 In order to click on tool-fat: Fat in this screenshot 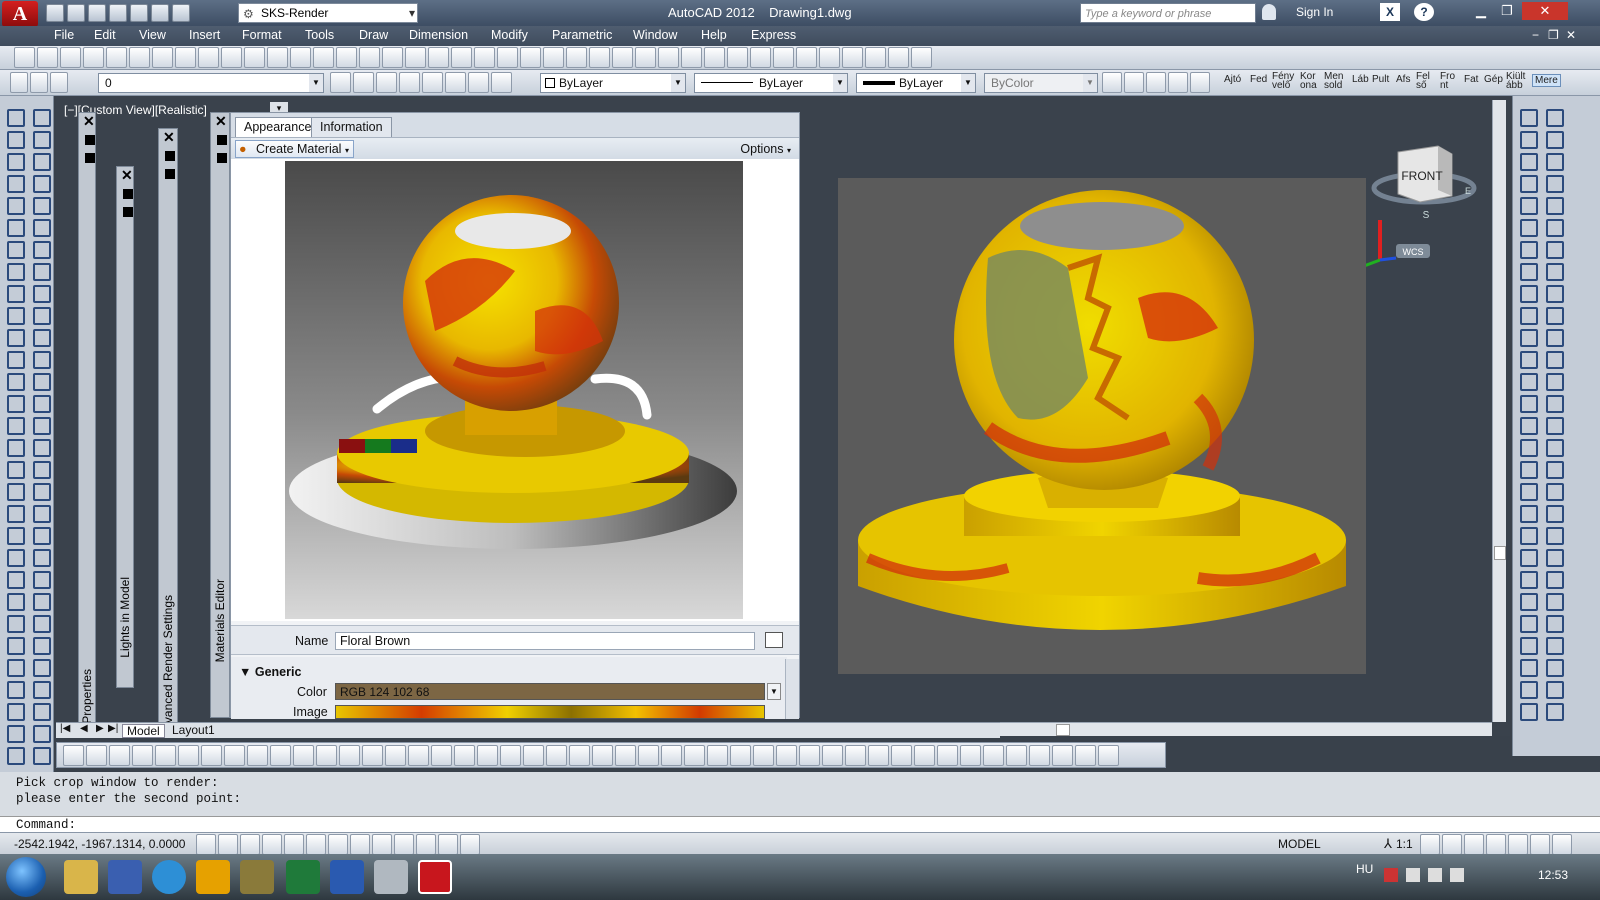, I will do `click(1471, 79)`.